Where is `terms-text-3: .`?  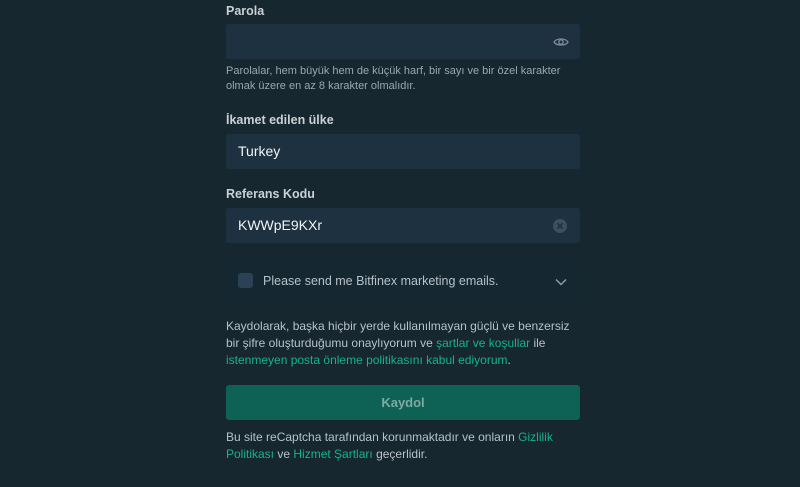 terms-text-3: . is located at coordinates (509, 360).